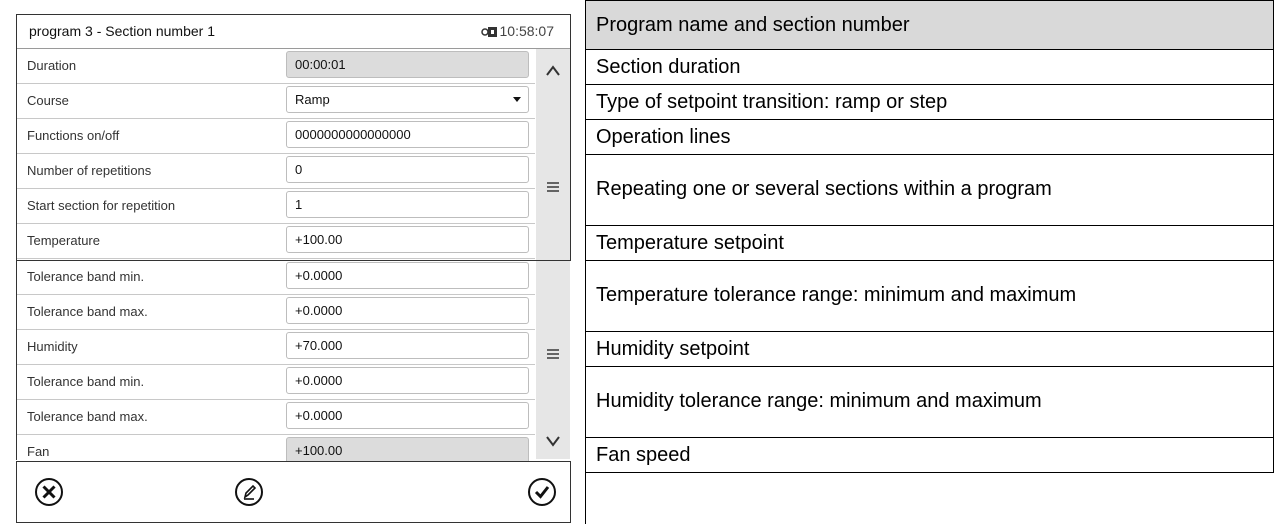  I want to click on desc-row-temperature: Temperature setpoint, so click(929, 242).